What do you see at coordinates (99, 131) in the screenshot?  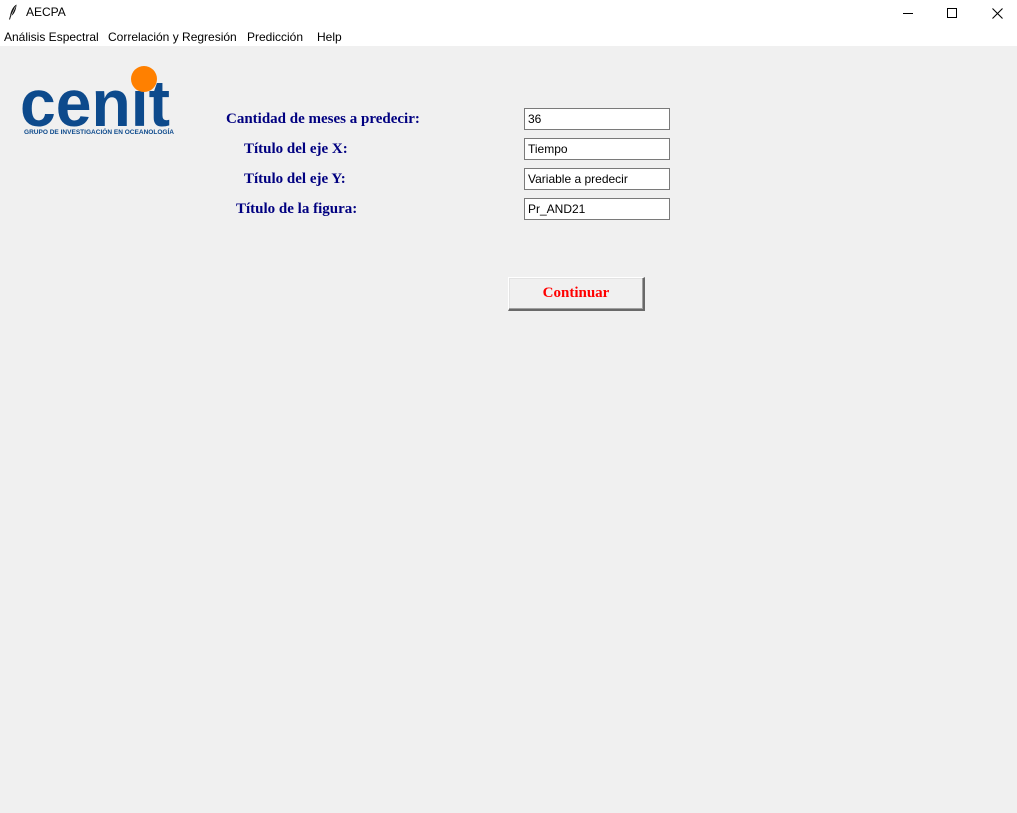 I see `svg-text:GRUPO DE INVESTIGACIÓN EN OCEA: GRUPO DE INVESTIGACIÓN EN OCEANOLOGÍA` at bounding box center [99, 131].